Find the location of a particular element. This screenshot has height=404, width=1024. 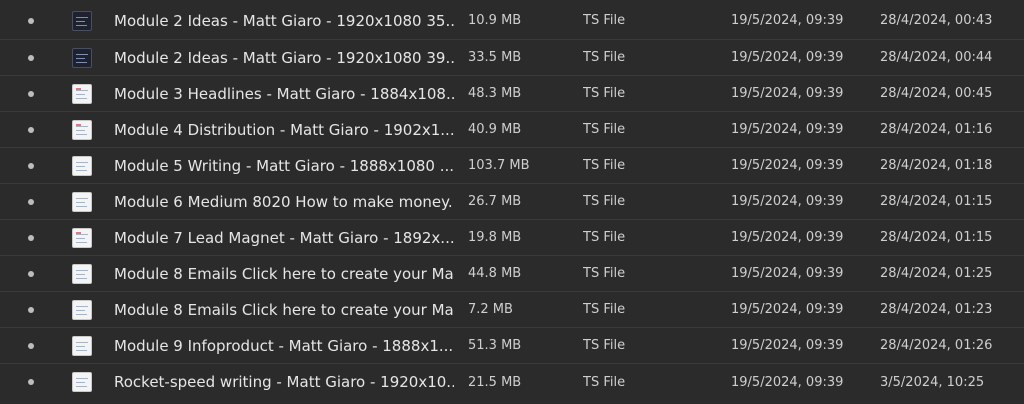

file-size: 44.8 MB is located at coordinates (495, 273).